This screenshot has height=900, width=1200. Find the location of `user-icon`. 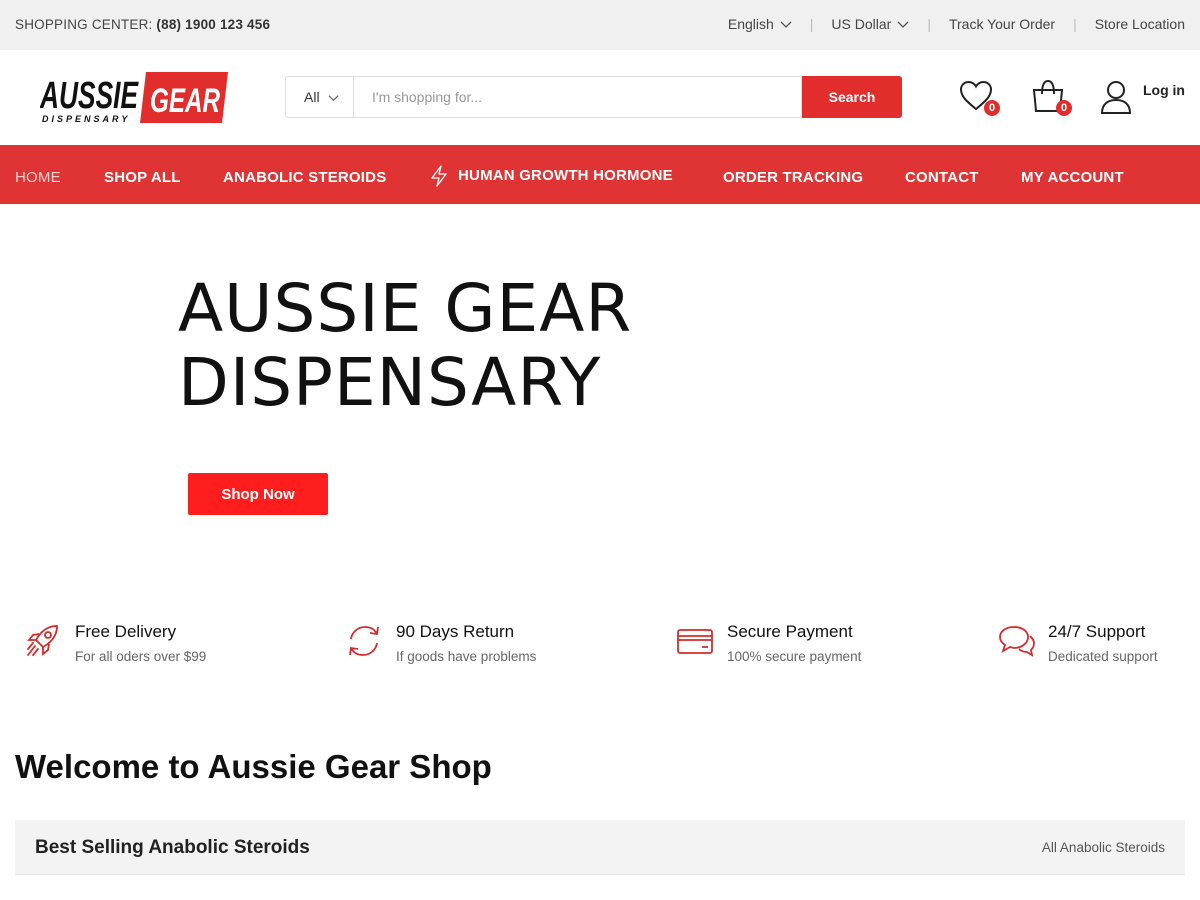

user-icon is located at coordinates (1116, 97).